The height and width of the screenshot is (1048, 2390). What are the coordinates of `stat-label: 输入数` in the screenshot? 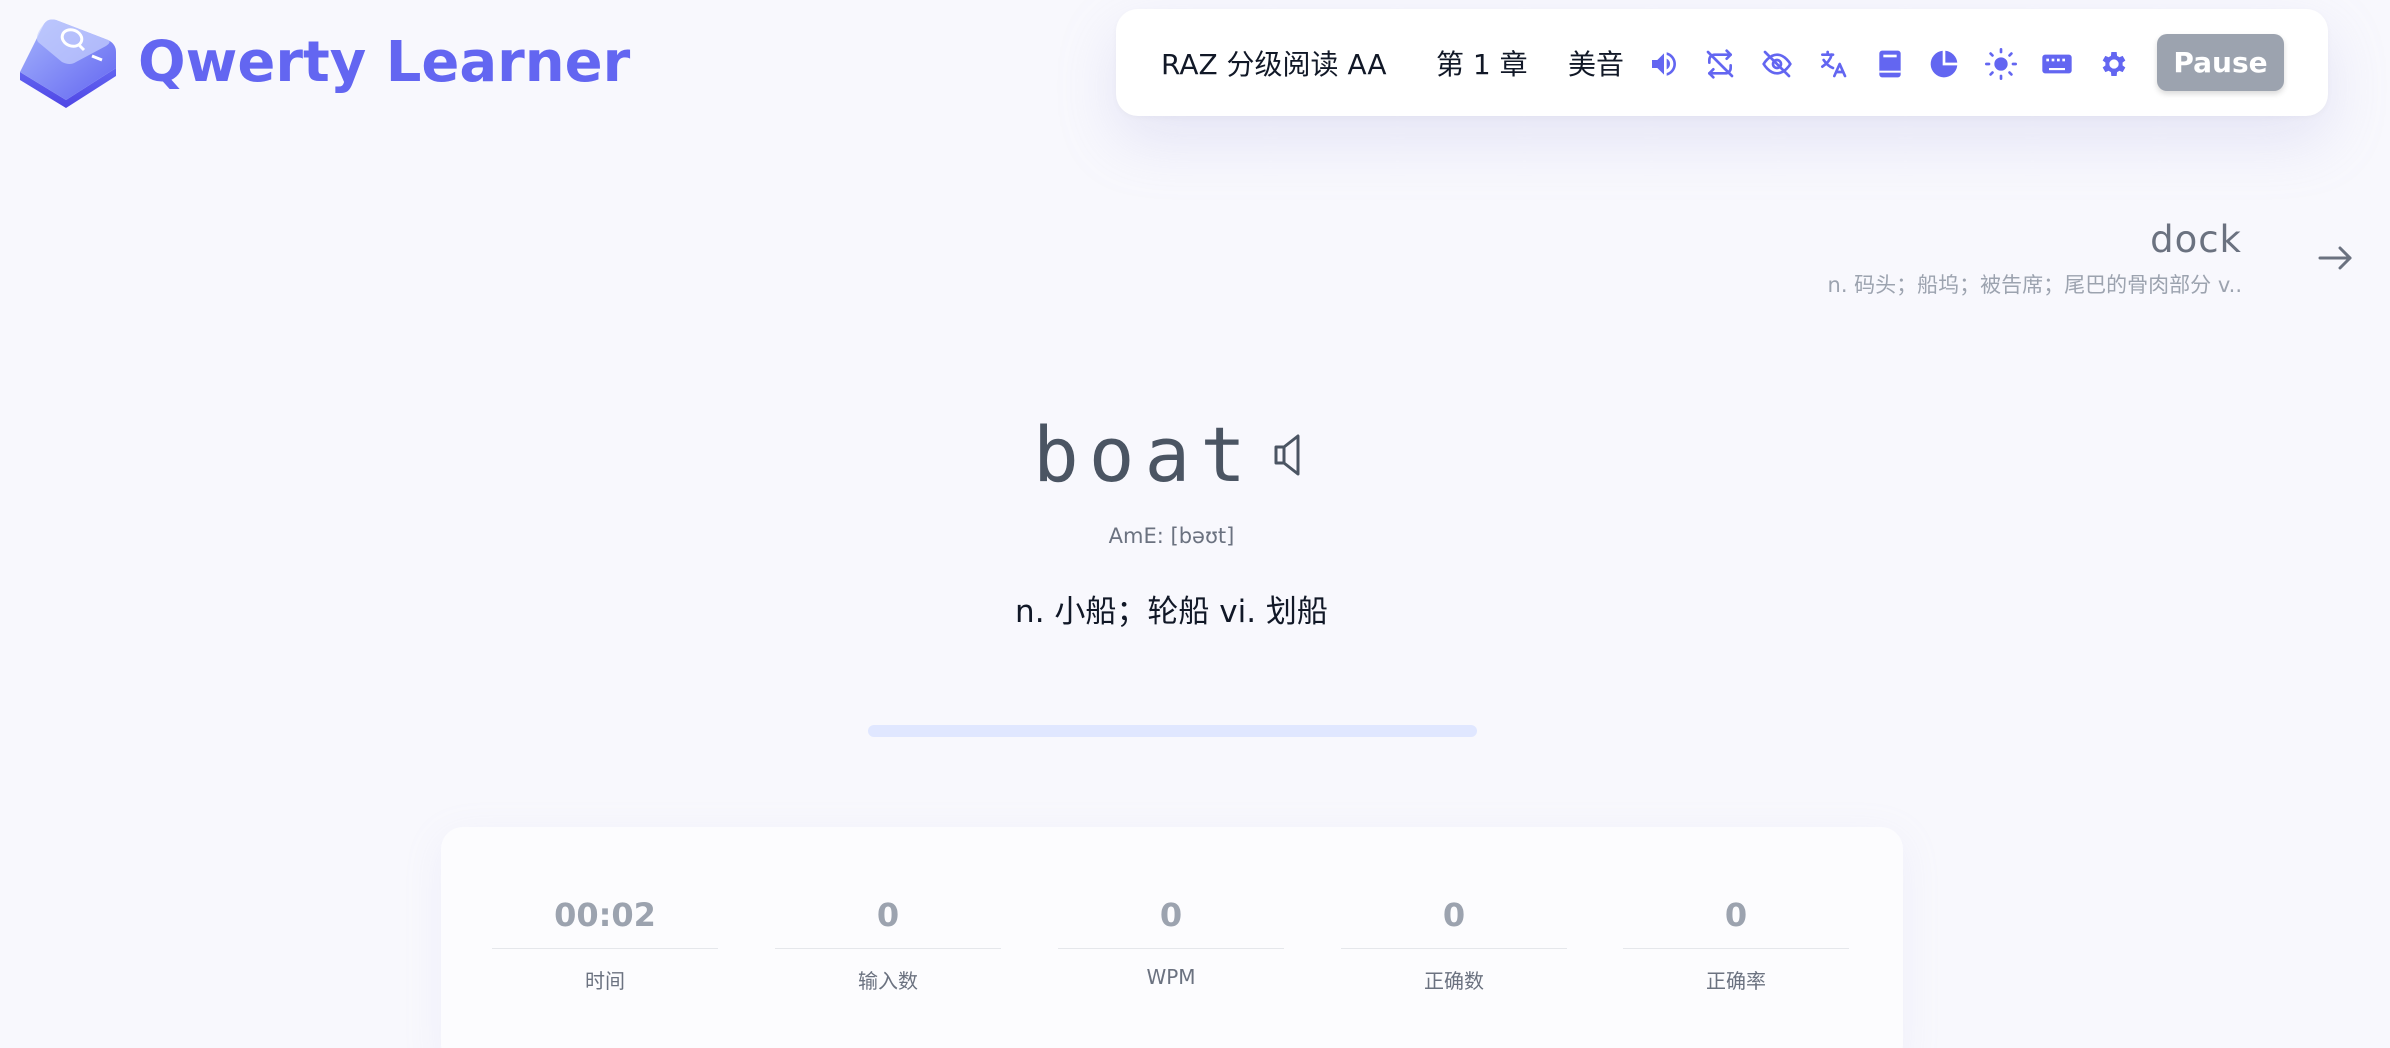 It's located at (888, 981).